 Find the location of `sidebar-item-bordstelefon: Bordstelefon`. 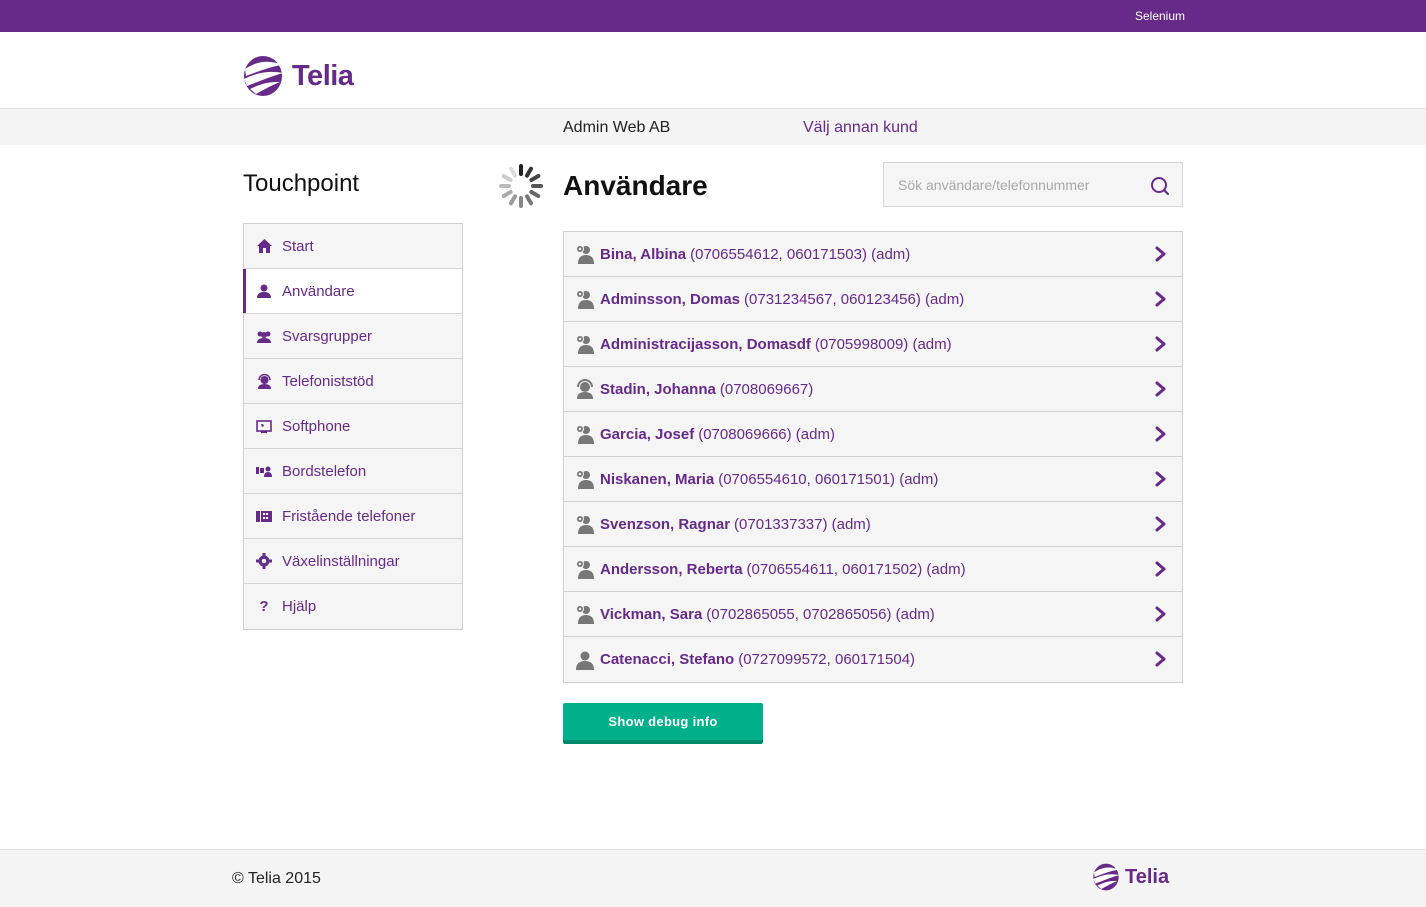

sidebar-item-bordstelefon: Bordstelefon is located at coordinates (353, 471).